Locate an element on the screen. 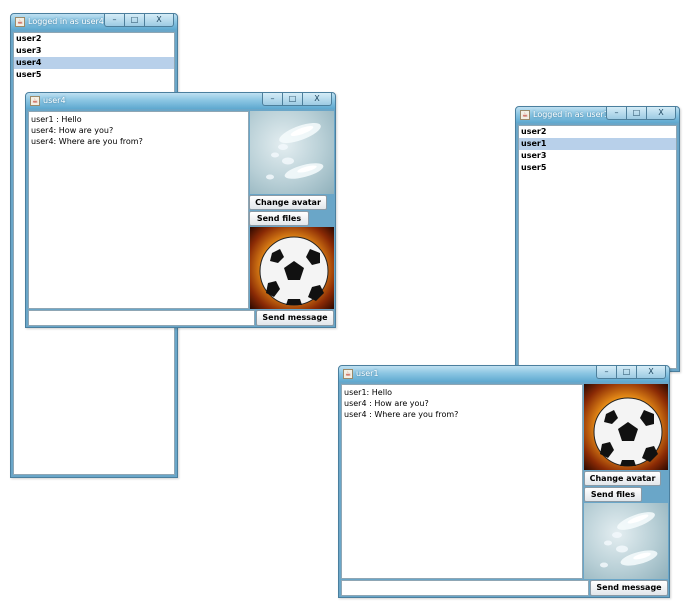 Image resolution: width=684 pixels, height=601 pixels. window-title: user1 is located at coordinates (367, 373).